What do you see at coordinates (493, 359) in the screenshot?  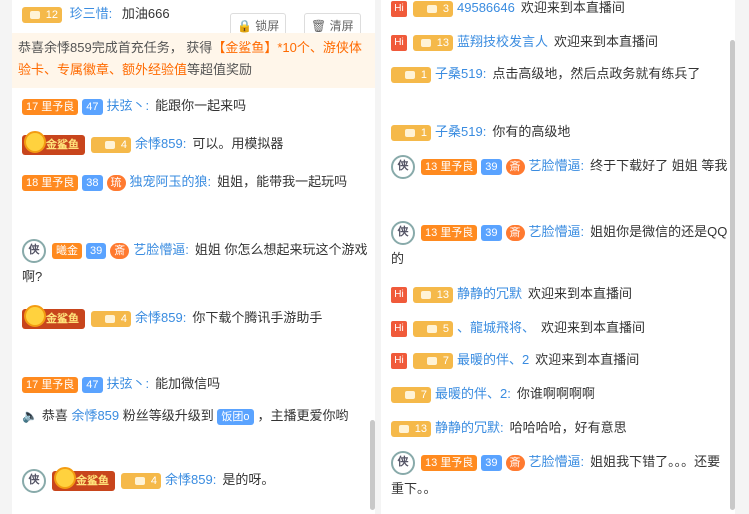 I see `username: 最暖的伴、2` at bounding box center [493, 359].